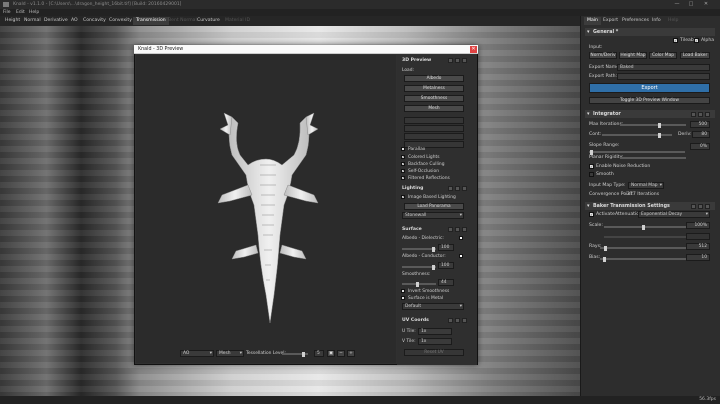 This screenshot has height=404, width=720. Describe the element at coordinates (461, 238) in the screenshot. I see `albedo-dielectric-swatch` at that location.